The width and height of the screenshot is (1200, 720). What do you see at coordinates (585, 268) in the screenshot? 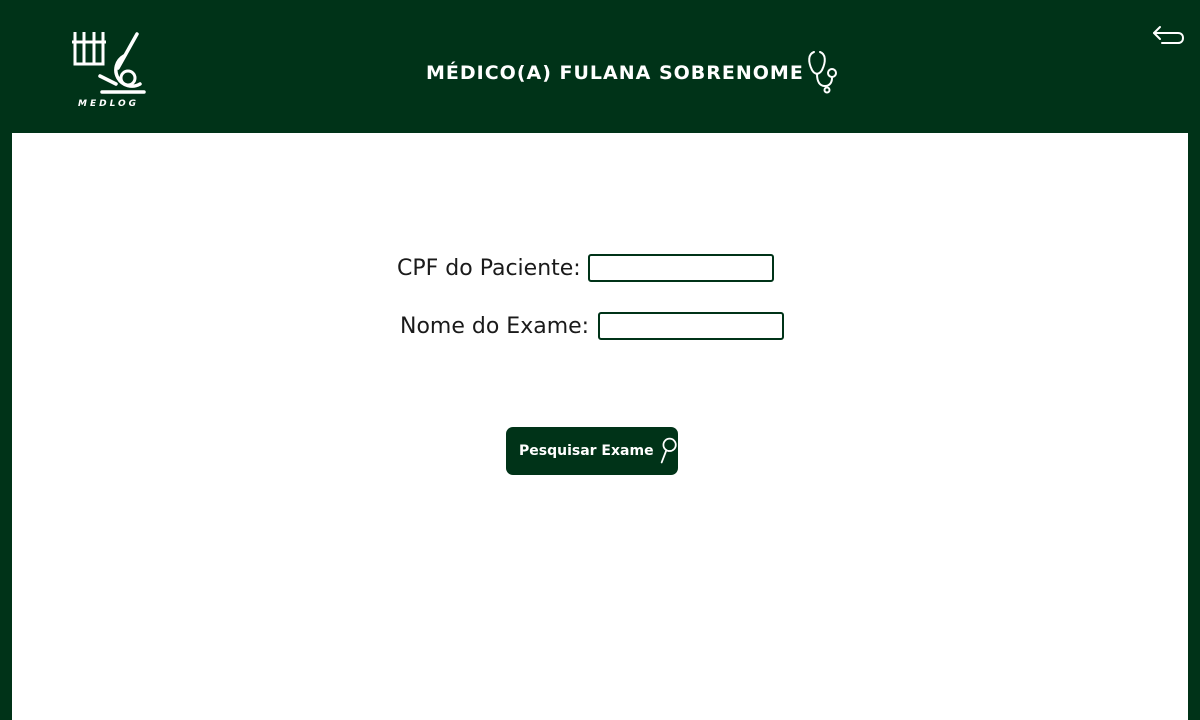
I see `cpf-row: CPF do Paciente:` at bounding box center [585, 268].